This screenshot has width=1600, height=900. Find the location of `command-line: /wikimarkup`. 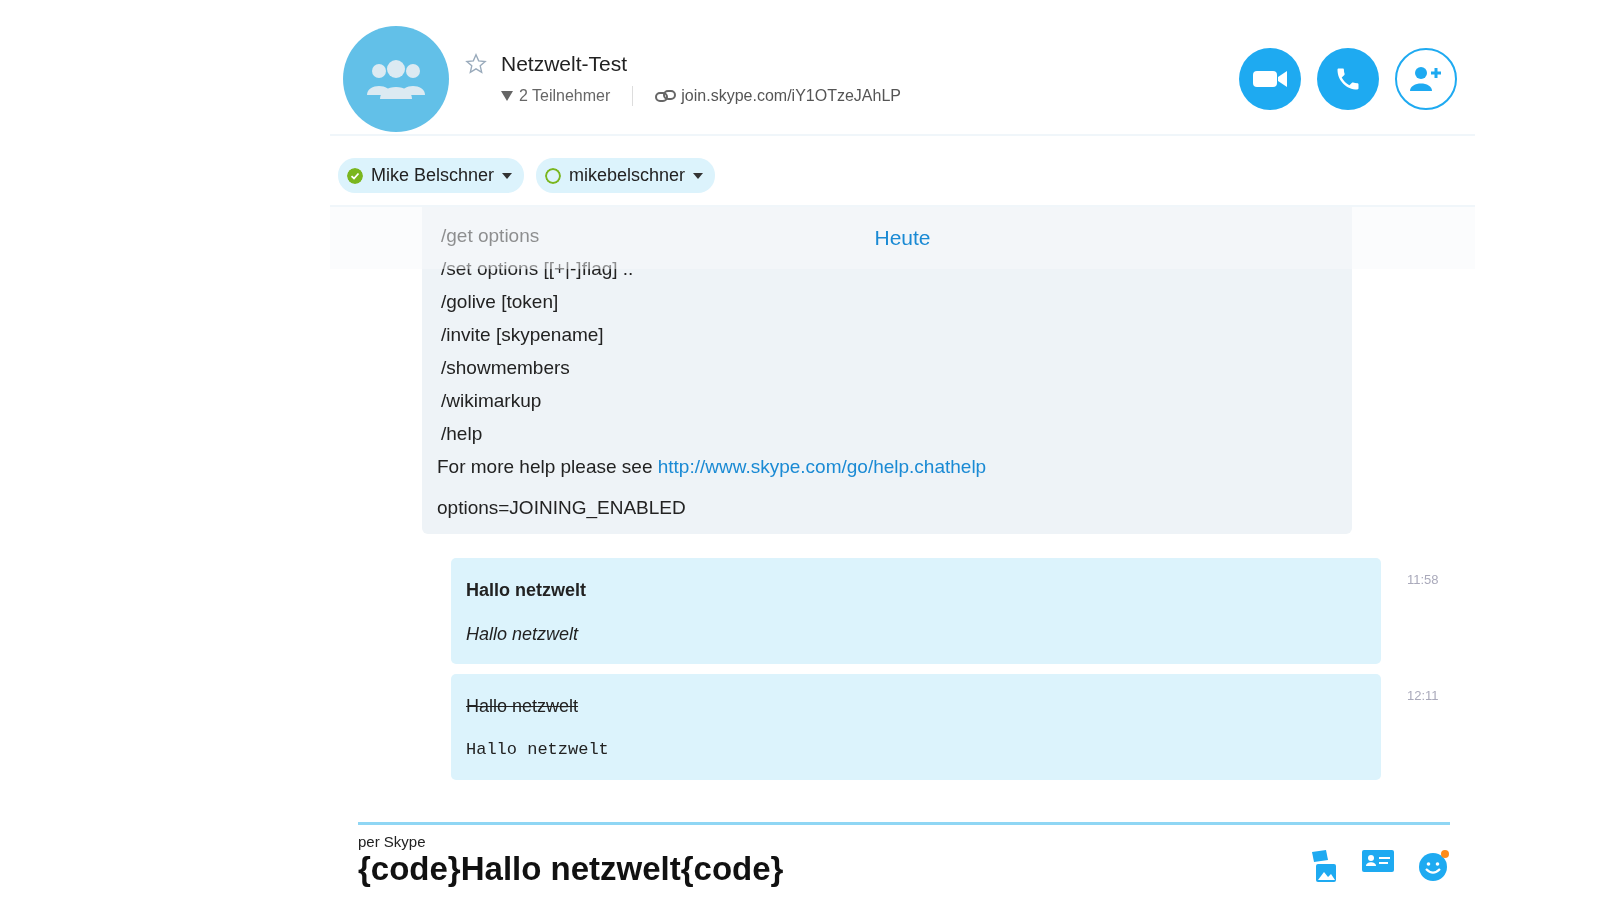

command-line: /wikimarkup is located at coordinates (491, 401).